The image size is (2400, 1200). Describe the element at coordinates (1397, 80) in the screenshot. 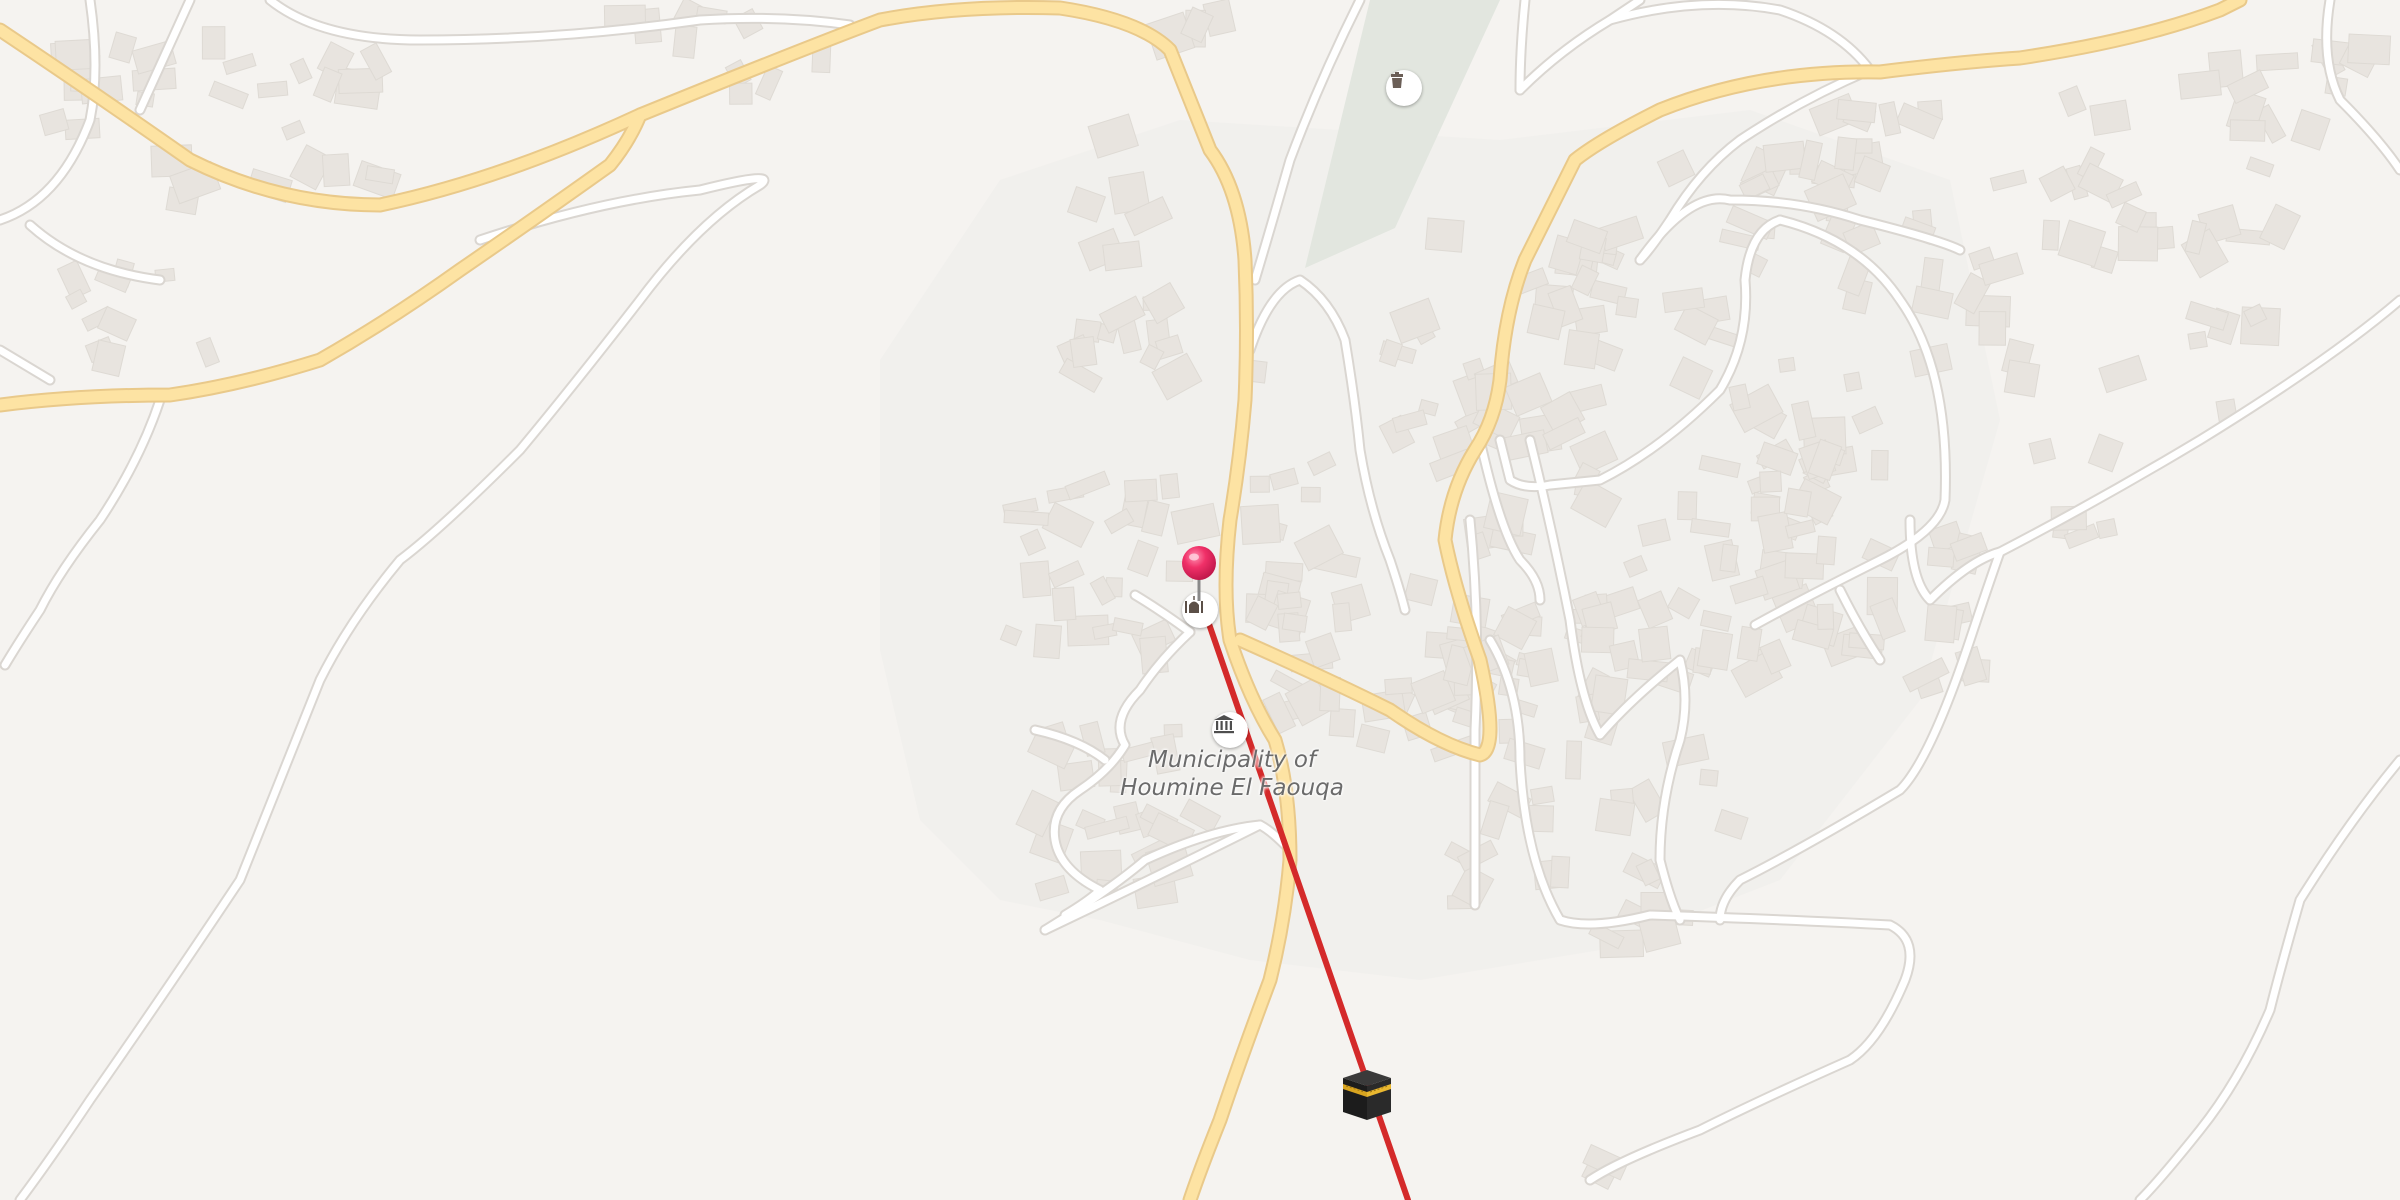

I see `cemetery-icon` at that location.